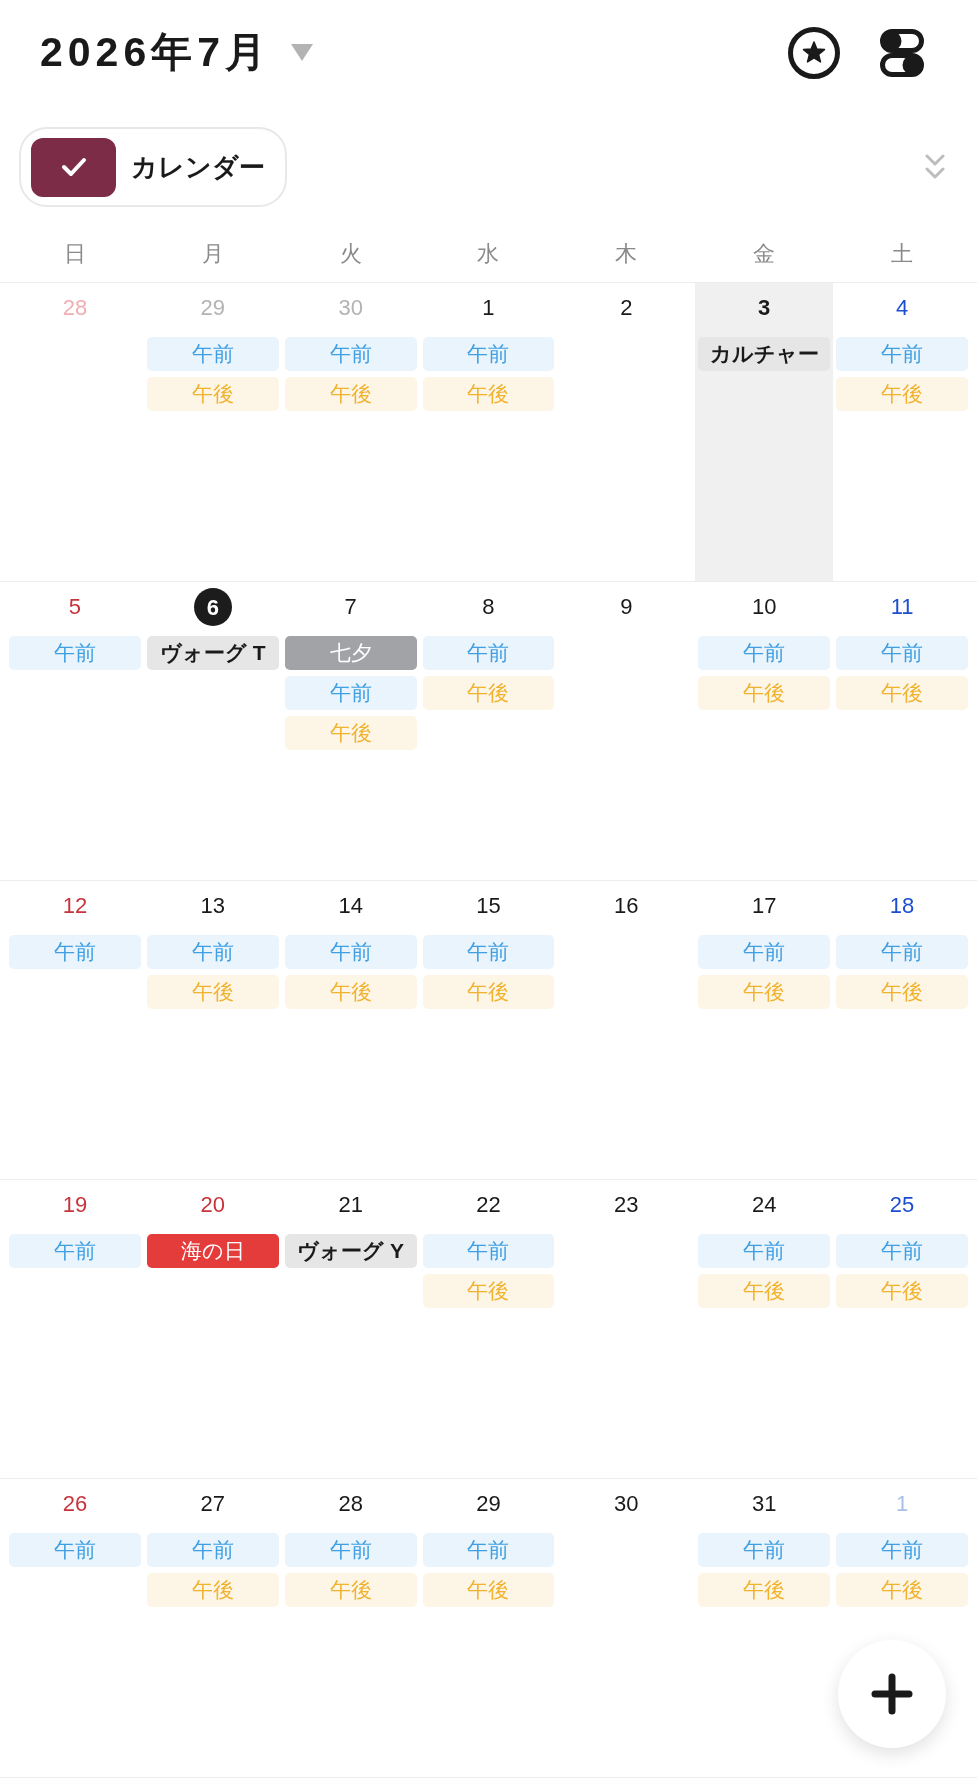 This screenshot has width=977, height=1790. Describe the element at coordinates (764, 906) in the screenshot. I see `date-number: 17` at that location.